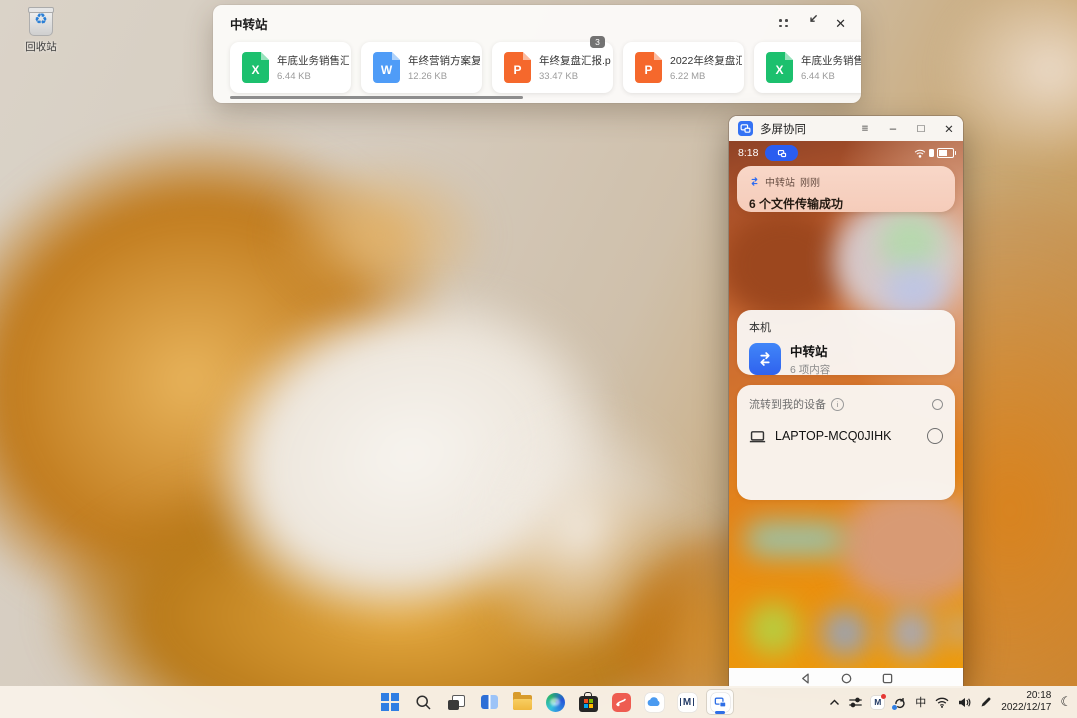  I want to click on store-bag-icon, so click(588, 701).